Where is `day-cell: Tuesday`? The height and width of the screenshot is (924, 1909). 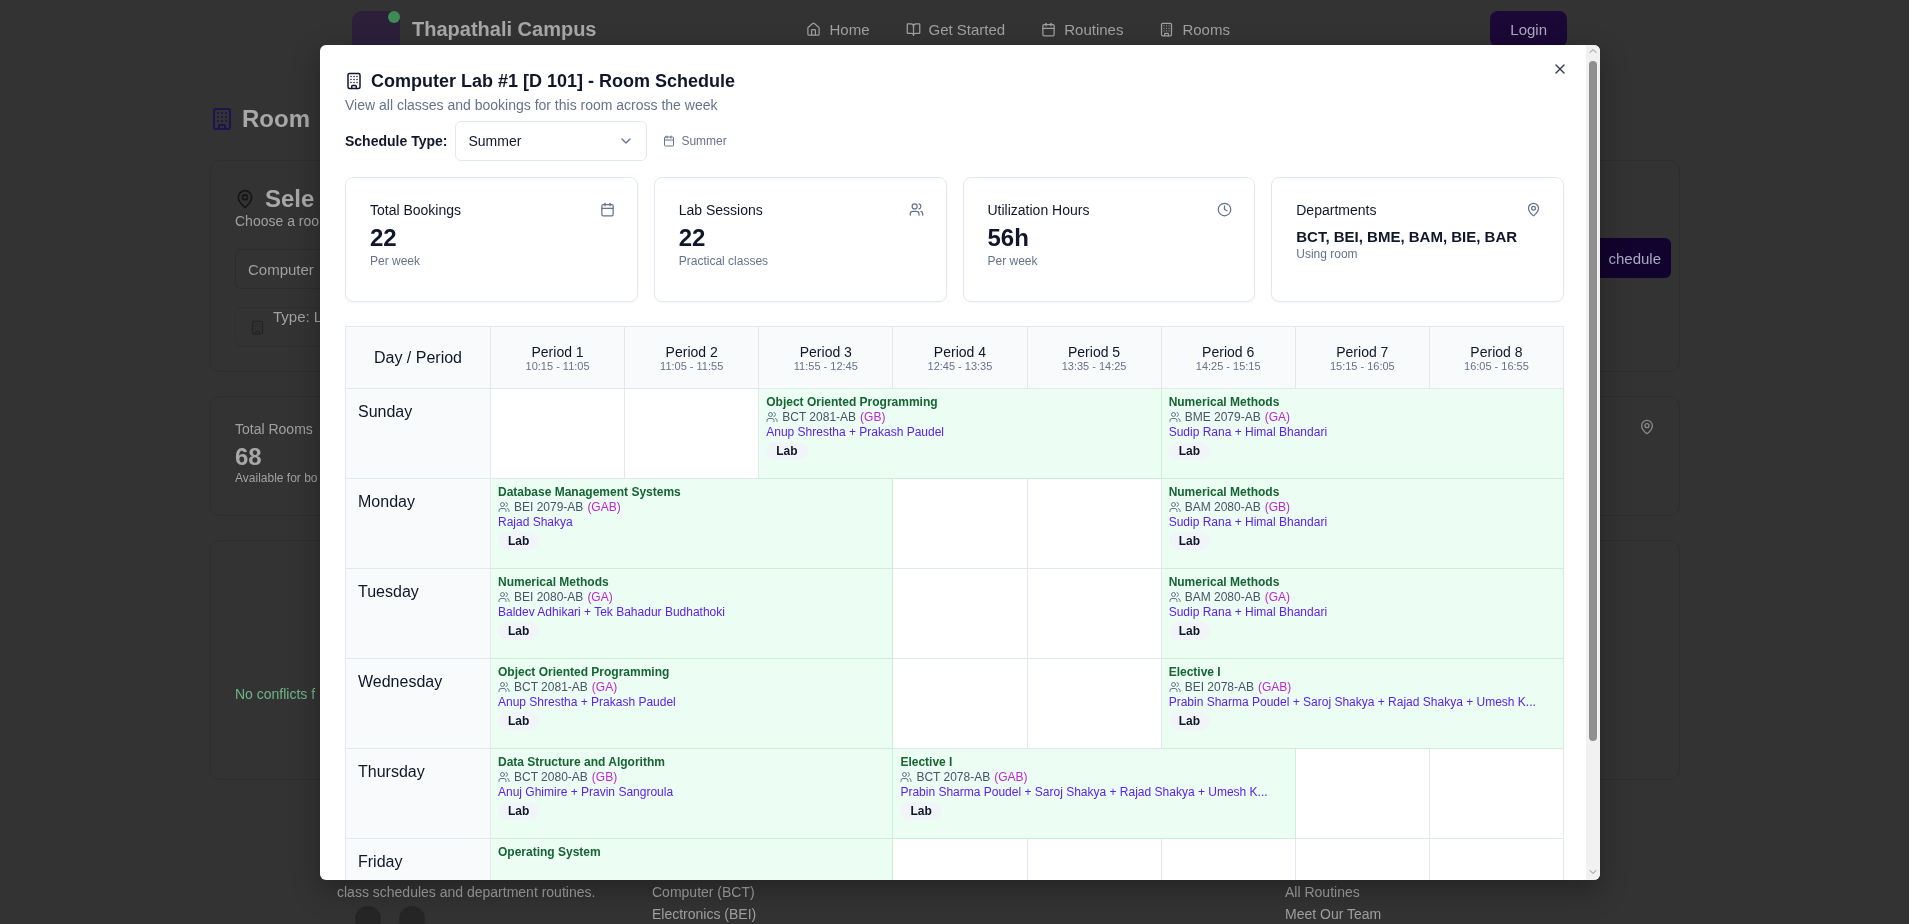
day-cell: Tuesday is located at coordinates (418, 614).